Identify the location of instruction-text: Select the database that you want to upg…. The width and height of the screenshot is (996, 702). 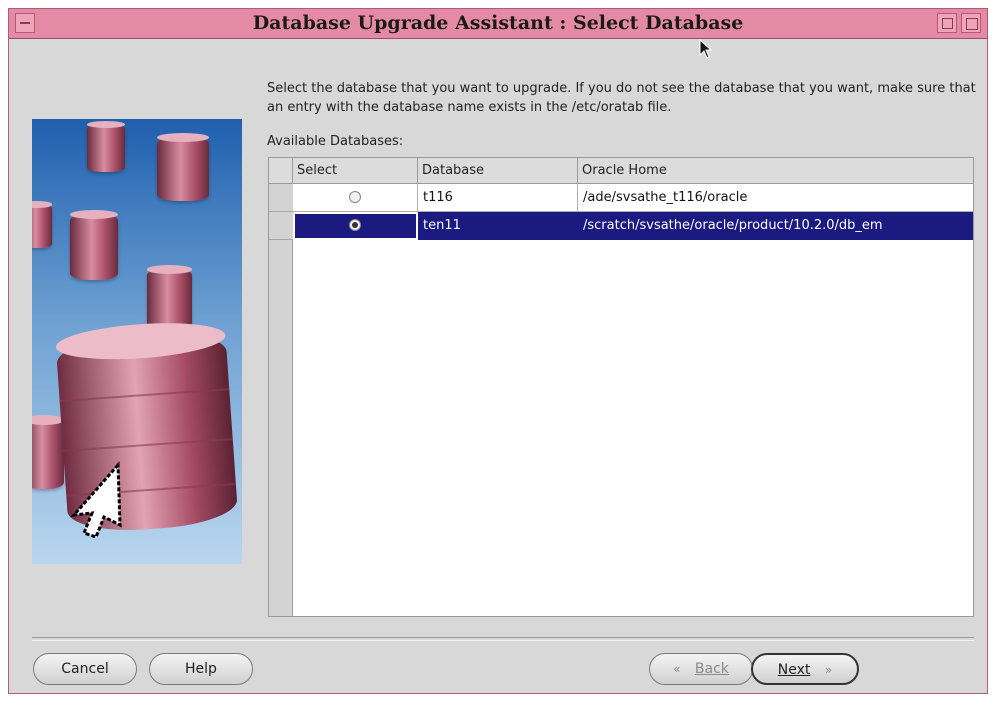
(621, 98).